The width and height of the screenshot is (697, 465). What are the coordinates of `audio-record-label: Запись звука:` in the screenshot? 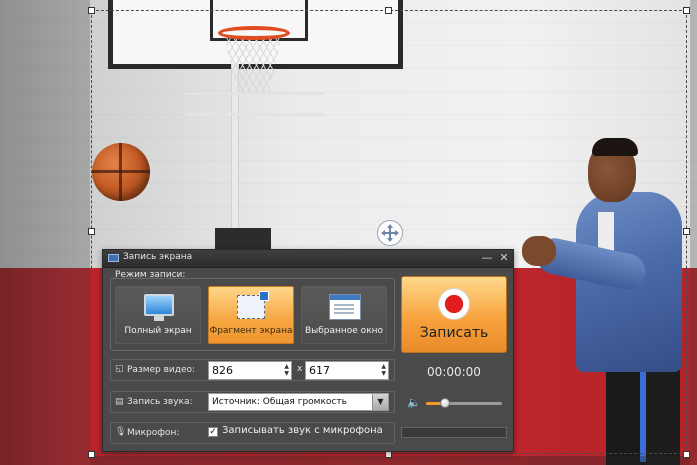 It's located at (160, 402).